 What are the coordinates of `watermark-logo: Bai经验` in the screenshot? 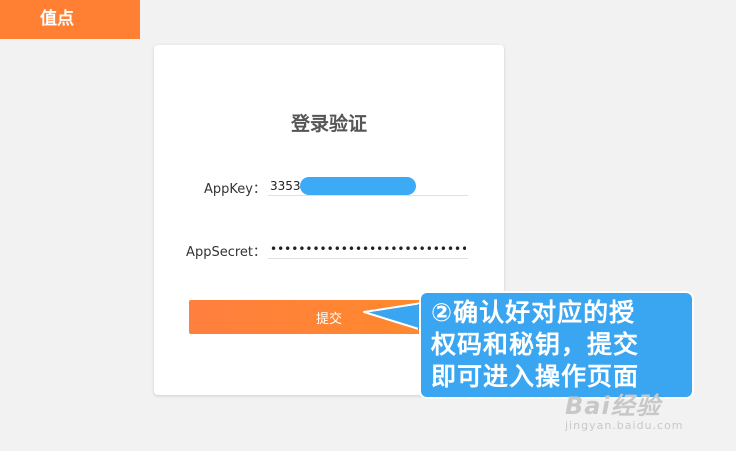 It's located at (613, 406).